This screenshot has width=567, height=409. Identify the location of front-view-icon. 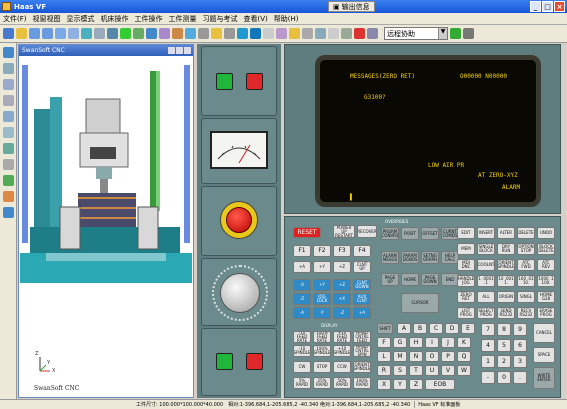
(151, 33).